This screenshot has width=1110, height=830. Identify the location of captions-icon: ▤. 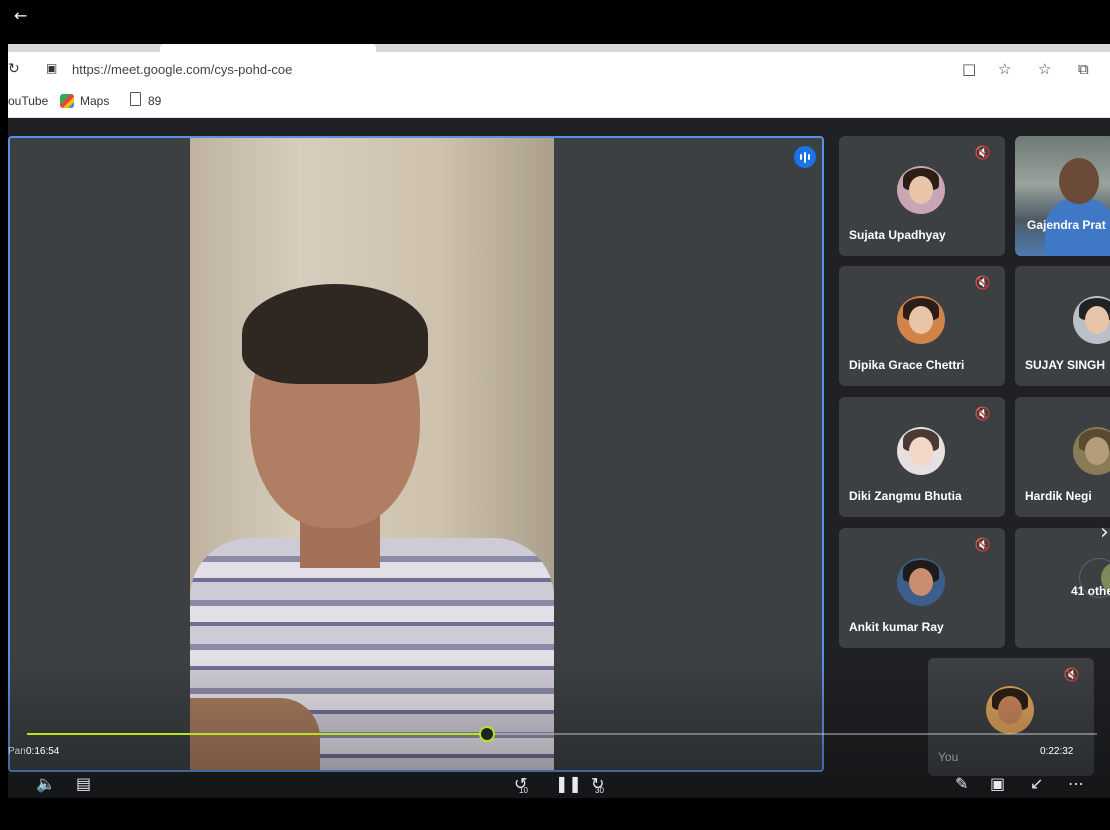
(83, 783).